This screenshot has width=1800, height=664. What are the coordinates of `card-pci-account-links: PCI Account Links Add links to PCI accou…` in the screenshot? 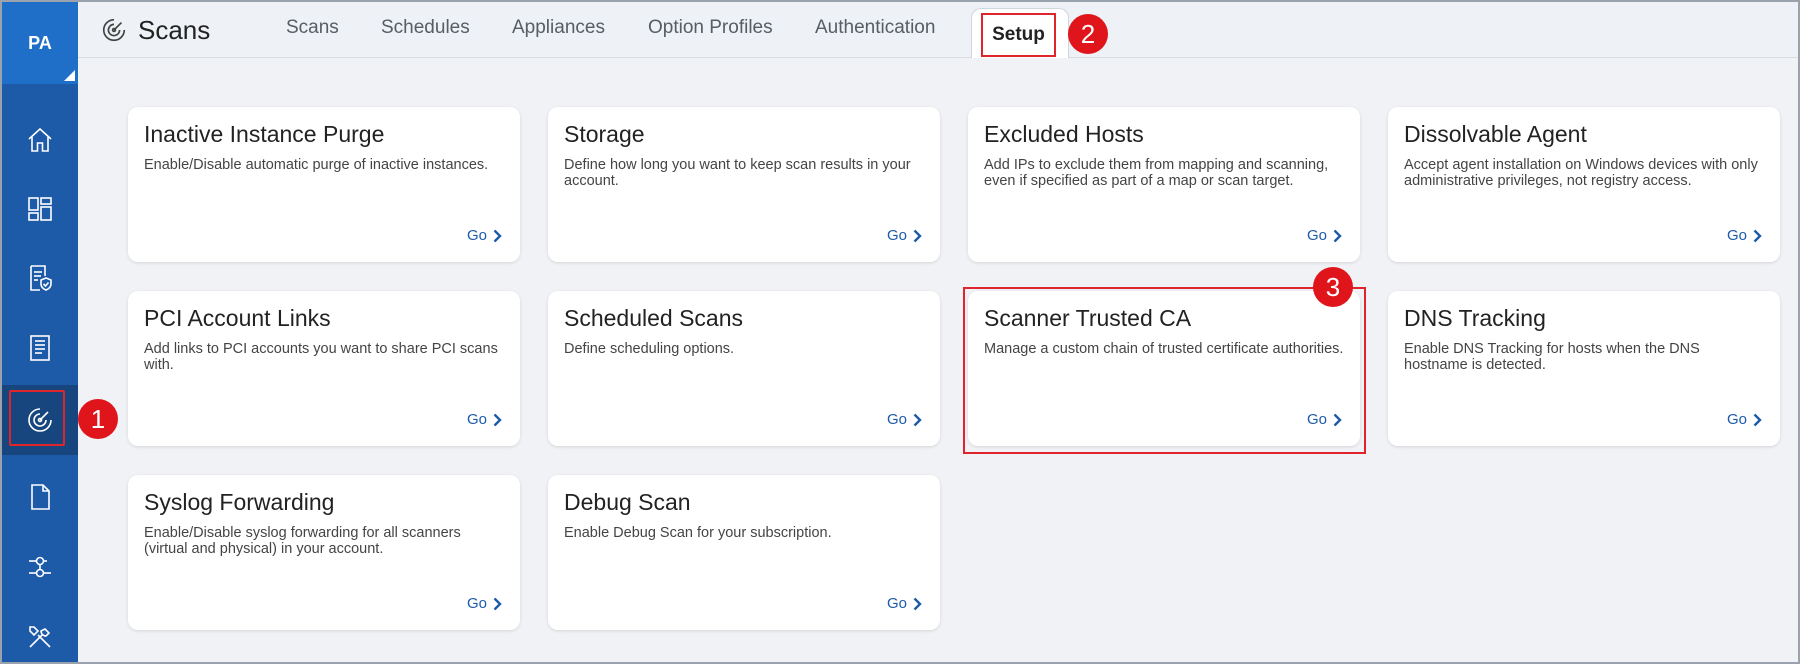 It's located at (324, 368).